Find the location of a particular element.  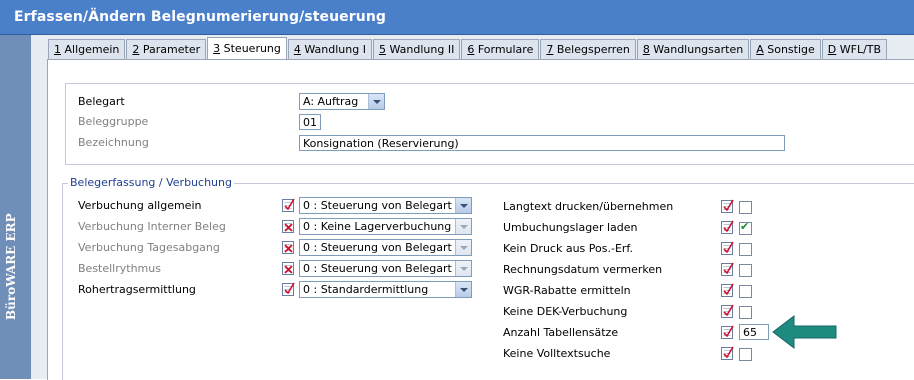

tab-1: 2 Parameter is located at coordinates (166, 49).